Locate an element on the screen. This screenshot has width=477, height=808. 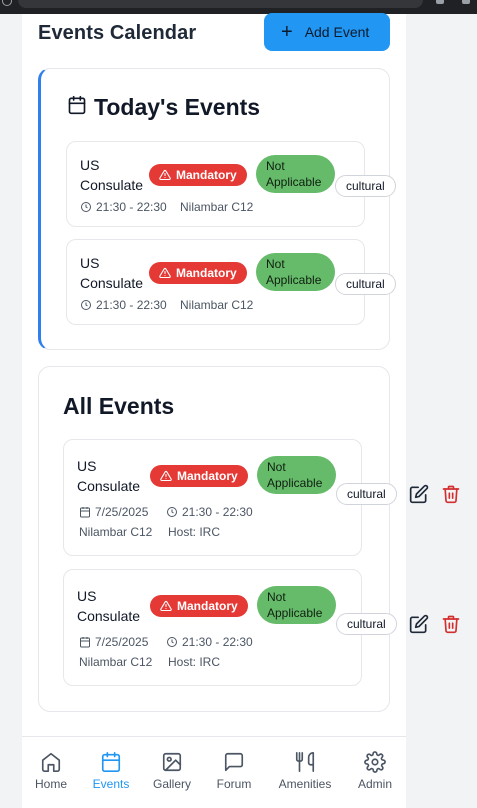
gear-icon is located at coordinates (375, 762).